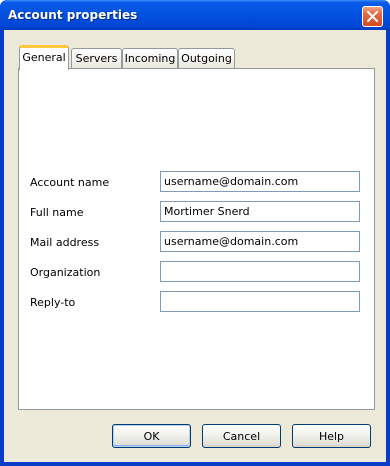 The width and height of the screenshot is (390, 466). I want to click on tab-general-label: General, so click(44, 57).